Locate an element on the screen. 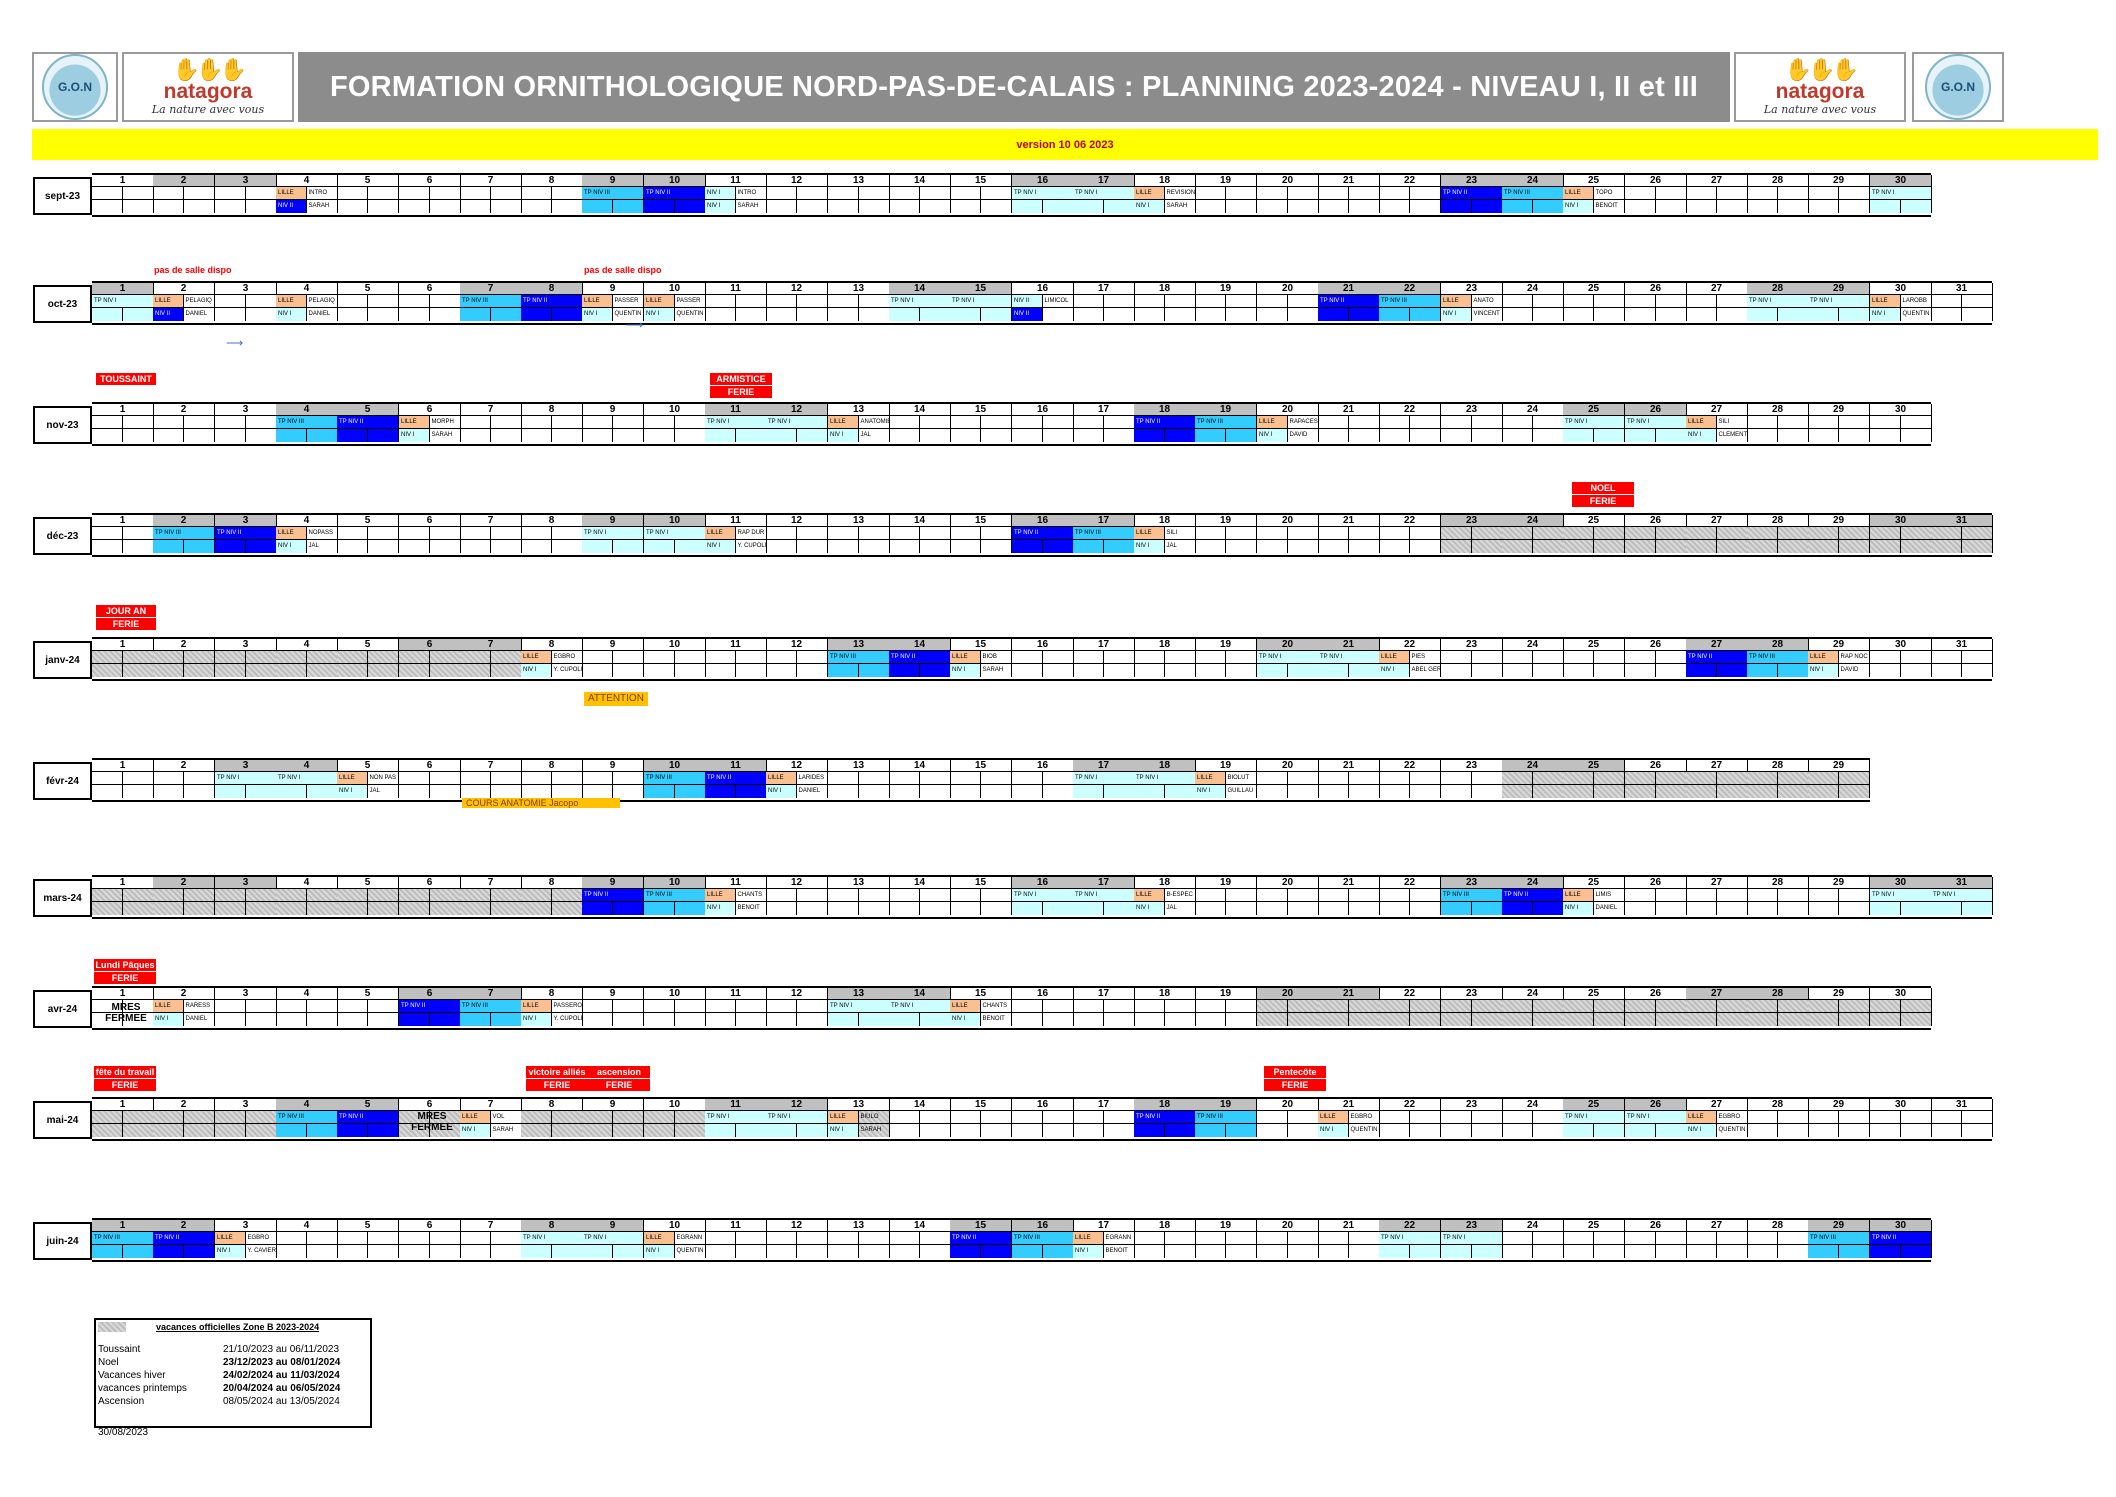 The height and width of the screenshot is (1497, 2116). day-cell: 23 TP NIV III is located at coordinates (1472, 896).